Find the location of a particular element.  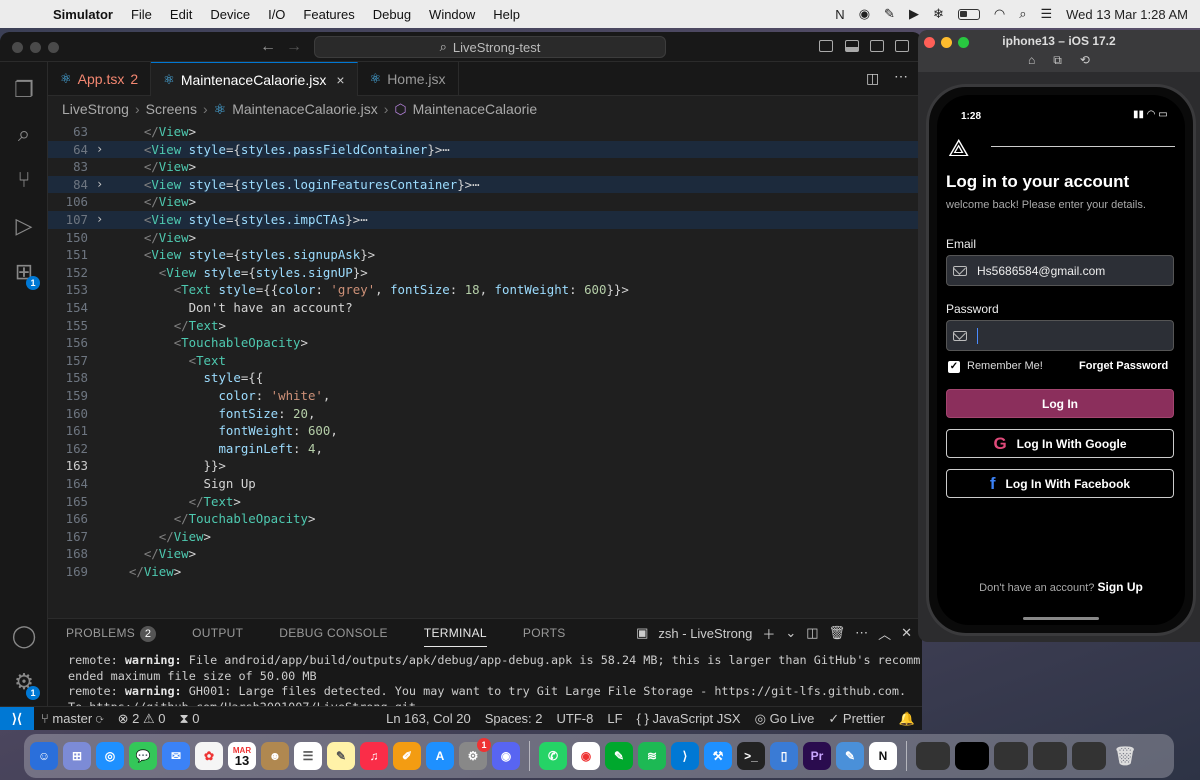

go-live: ◎ Go Live is located at coordinates (785, 719).